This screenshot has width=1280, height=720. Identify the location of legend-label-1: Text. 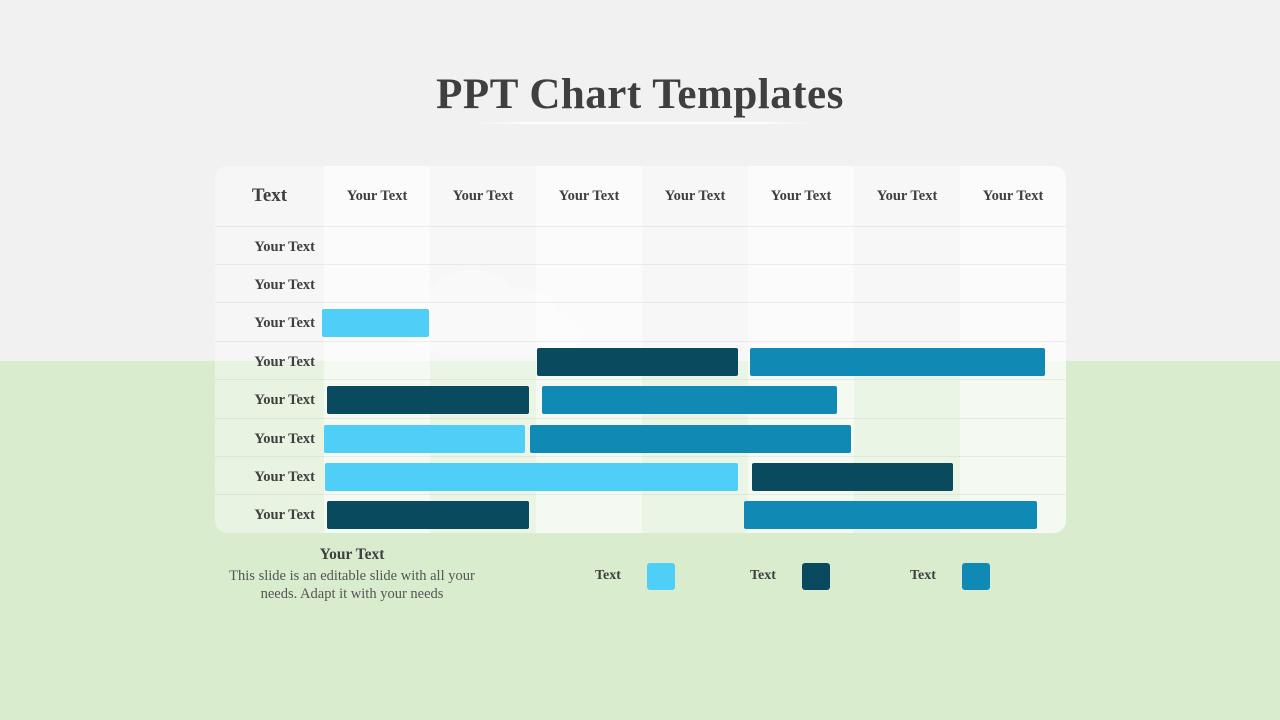
(608, 575).